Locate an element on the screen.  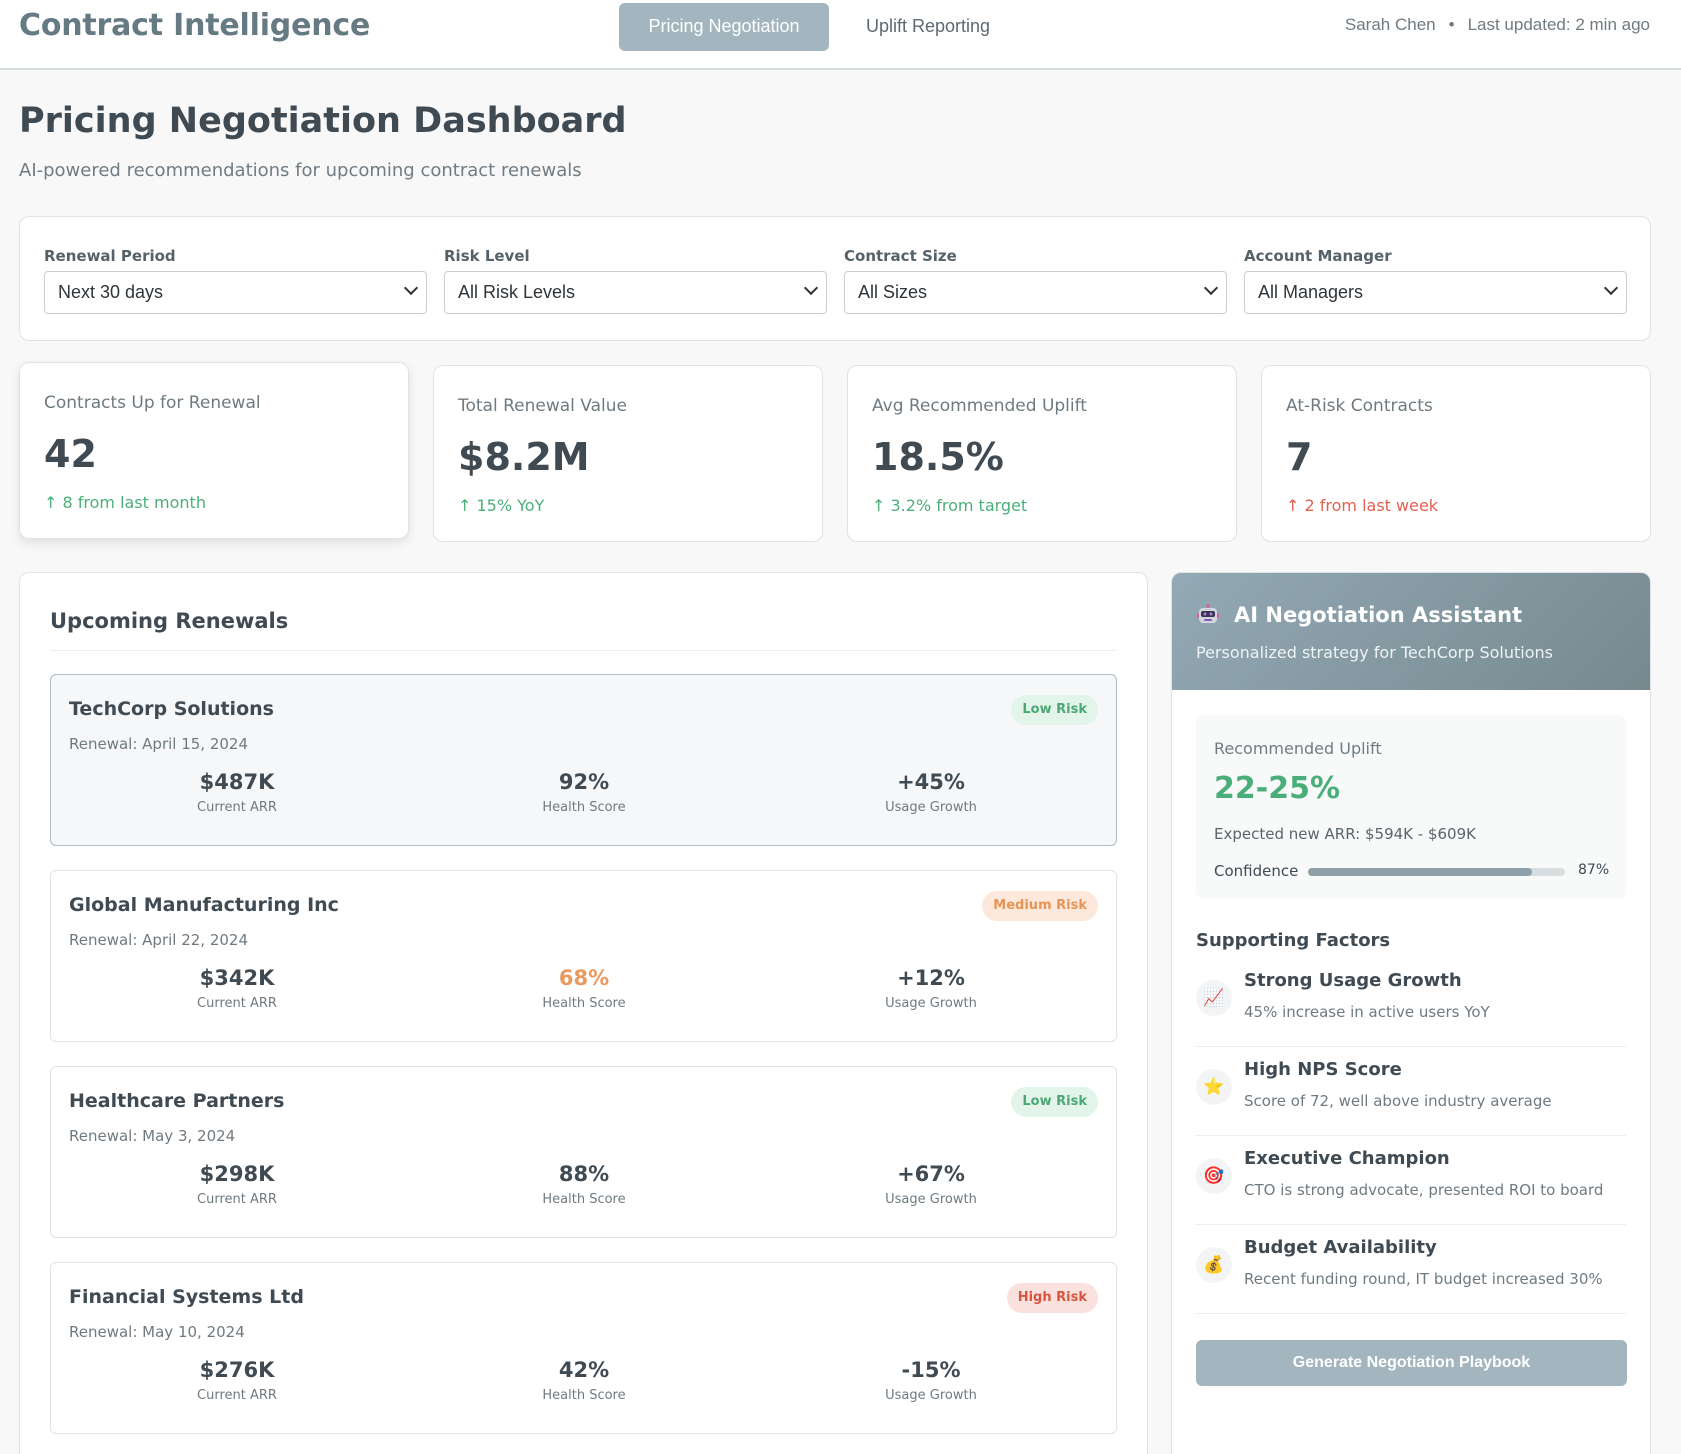
risk-level-select: All Risk Levels is located at coordinates (635, 292).